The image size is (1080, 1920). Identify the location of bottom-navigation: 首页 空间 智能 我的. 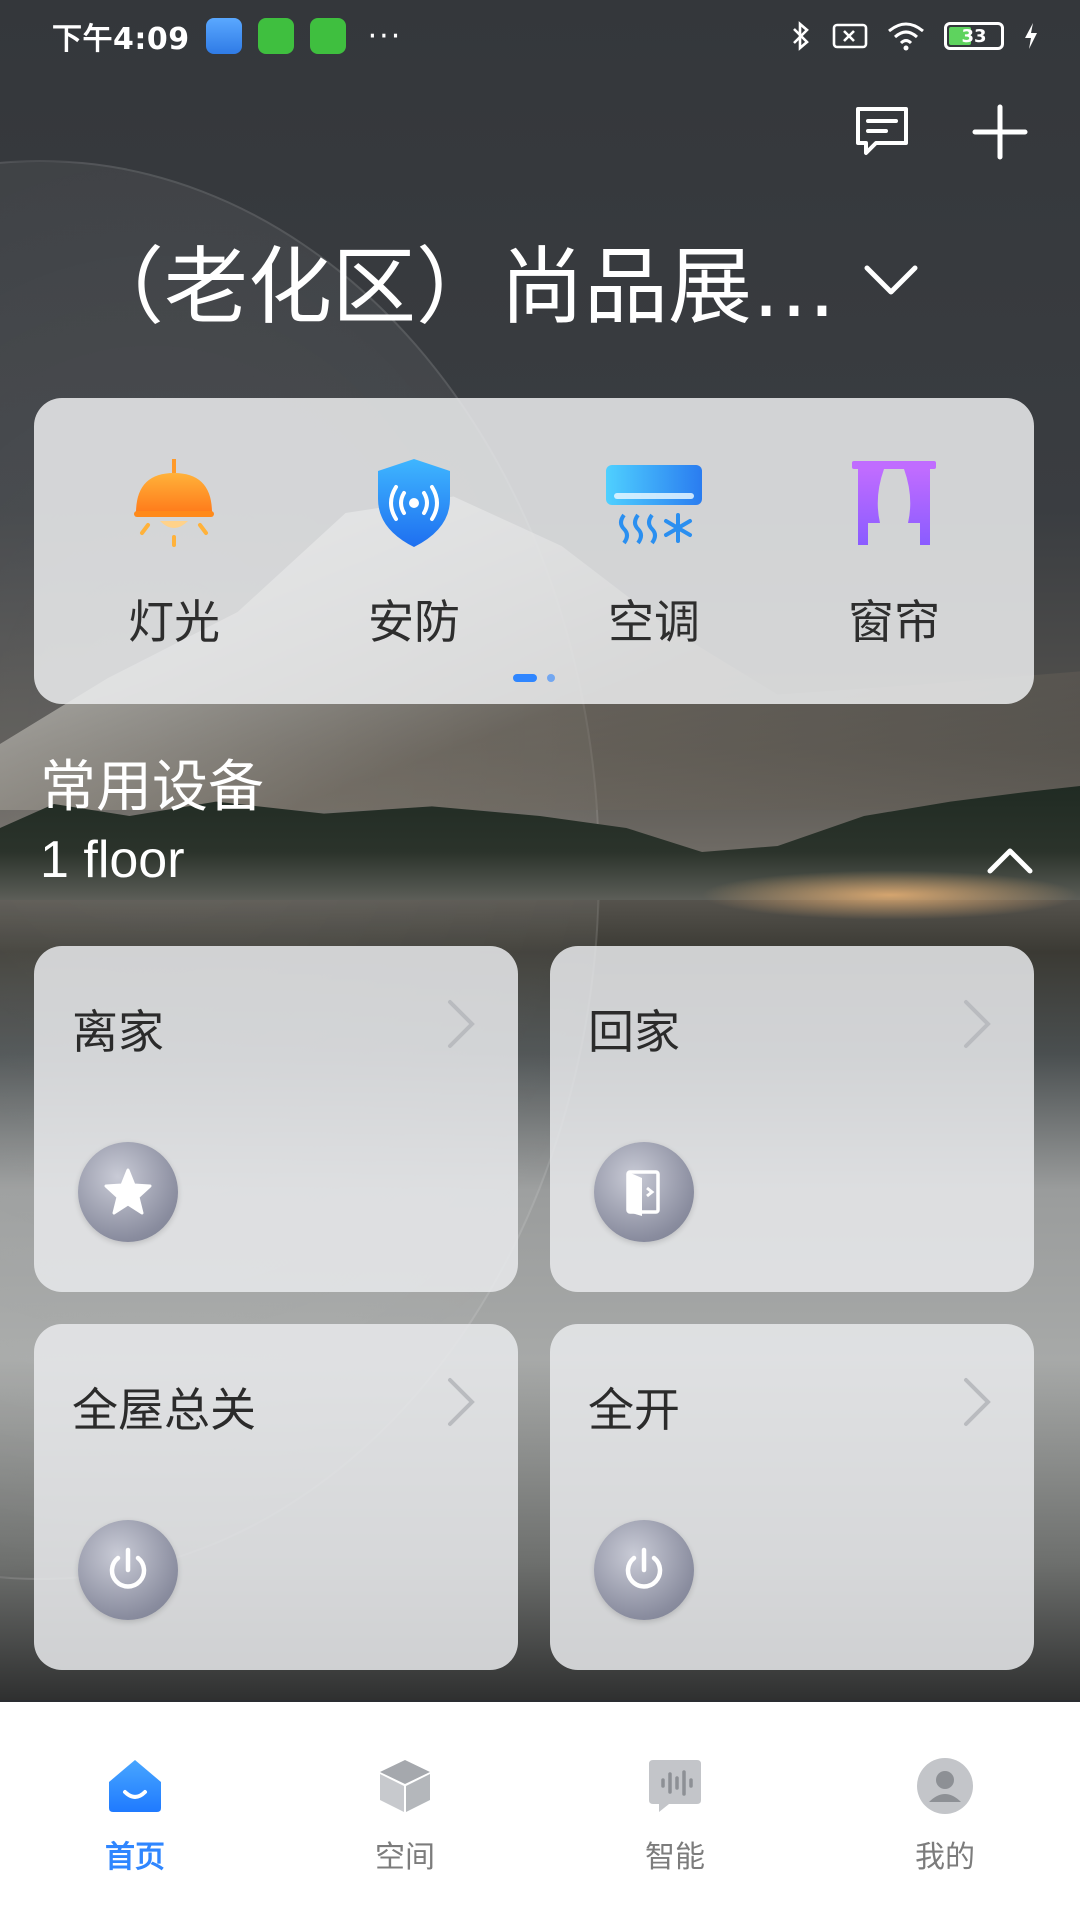
(540, 1811).